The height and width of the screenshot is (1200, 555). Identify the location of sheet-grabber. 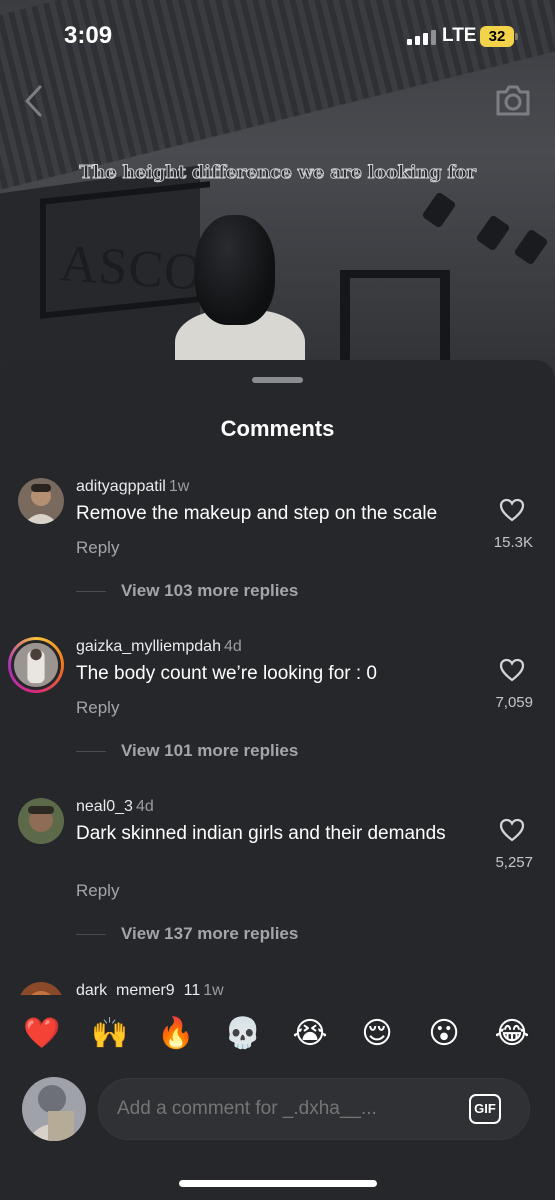
(277, 380).